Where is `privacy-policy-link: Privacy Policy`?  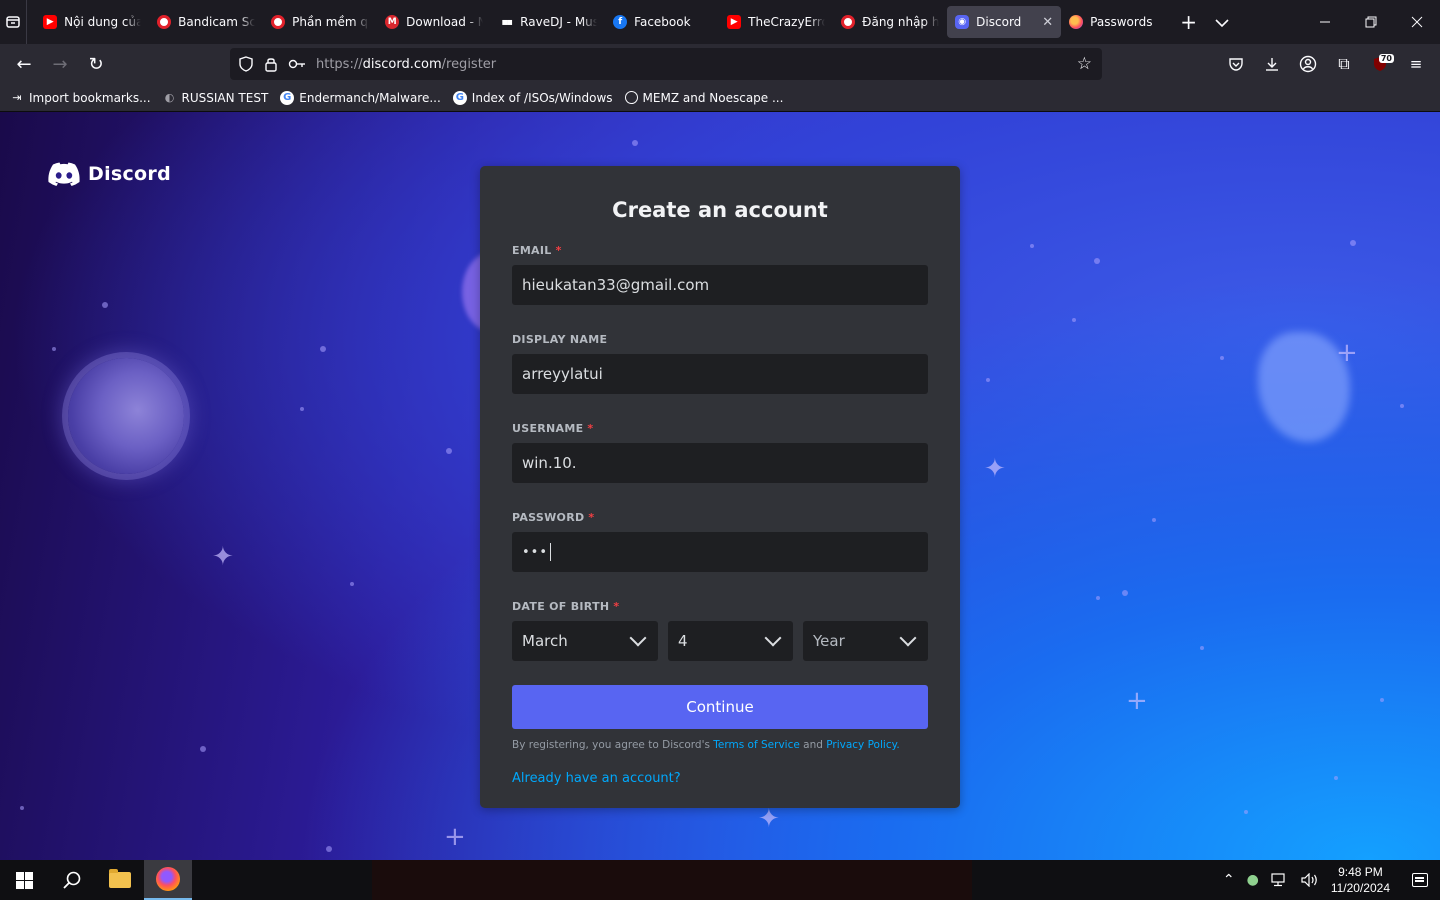 privacy-policy-link: Privacy Policy is located at coordinates (861, 745).